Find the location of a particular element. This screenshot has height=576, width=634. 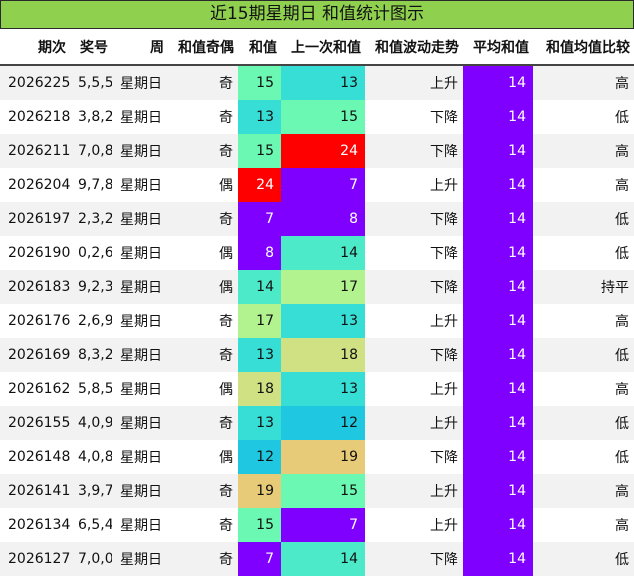

table-row: 2026176 2,6,9 星期日奇 17 13 上升 14 高 is located at coordinates (317, 321).